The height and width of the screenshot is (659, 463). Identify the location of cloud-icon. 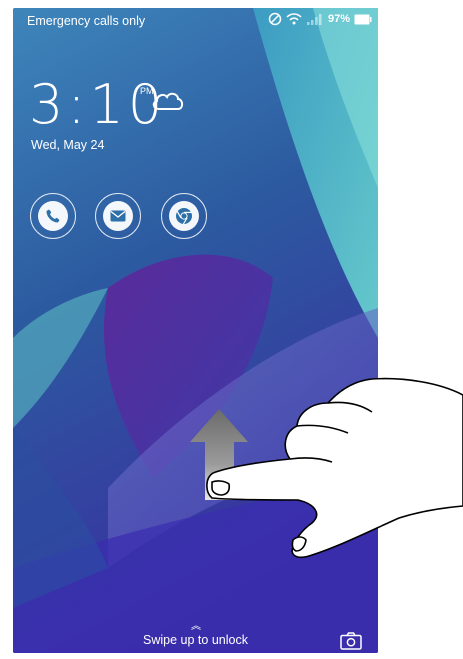
(168, 101).